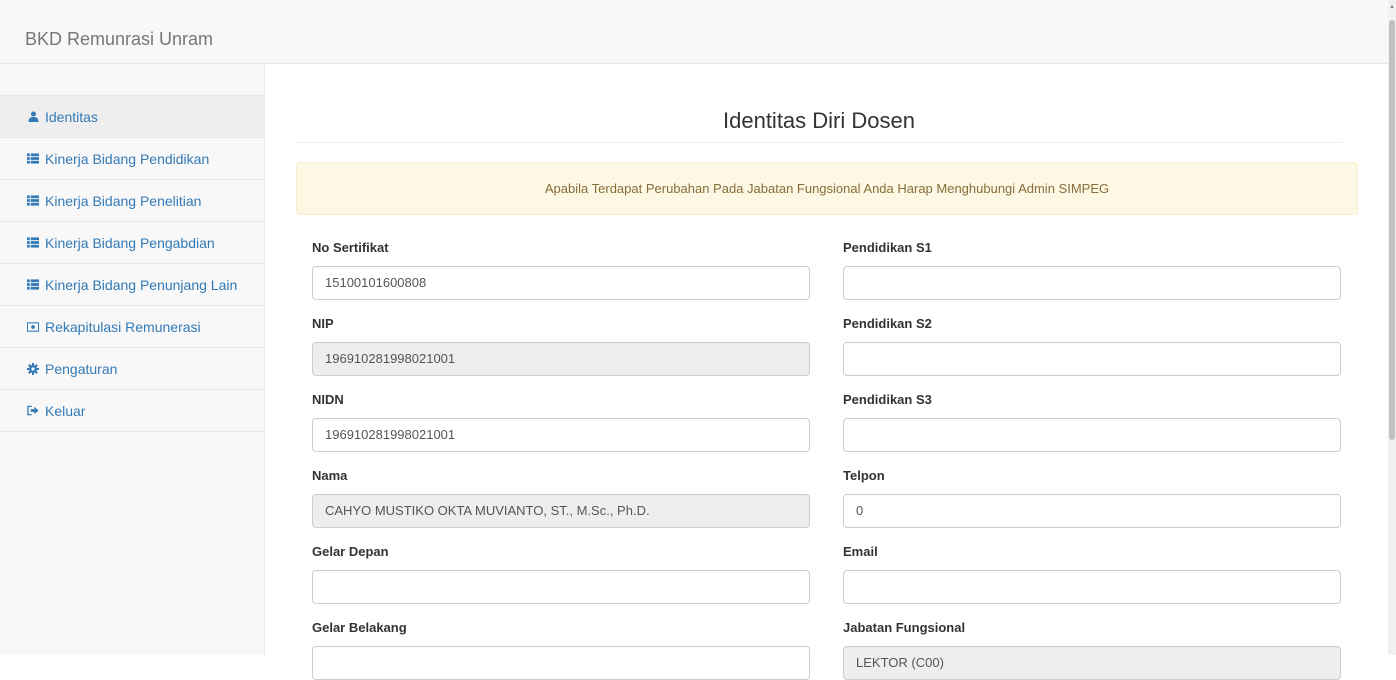 The image size is (1396, 680). Describe the element at coordinates (123, 326) in the screenshot. I see `sidebar-item-label: Rekapitulasi Remunerasi` at that location.